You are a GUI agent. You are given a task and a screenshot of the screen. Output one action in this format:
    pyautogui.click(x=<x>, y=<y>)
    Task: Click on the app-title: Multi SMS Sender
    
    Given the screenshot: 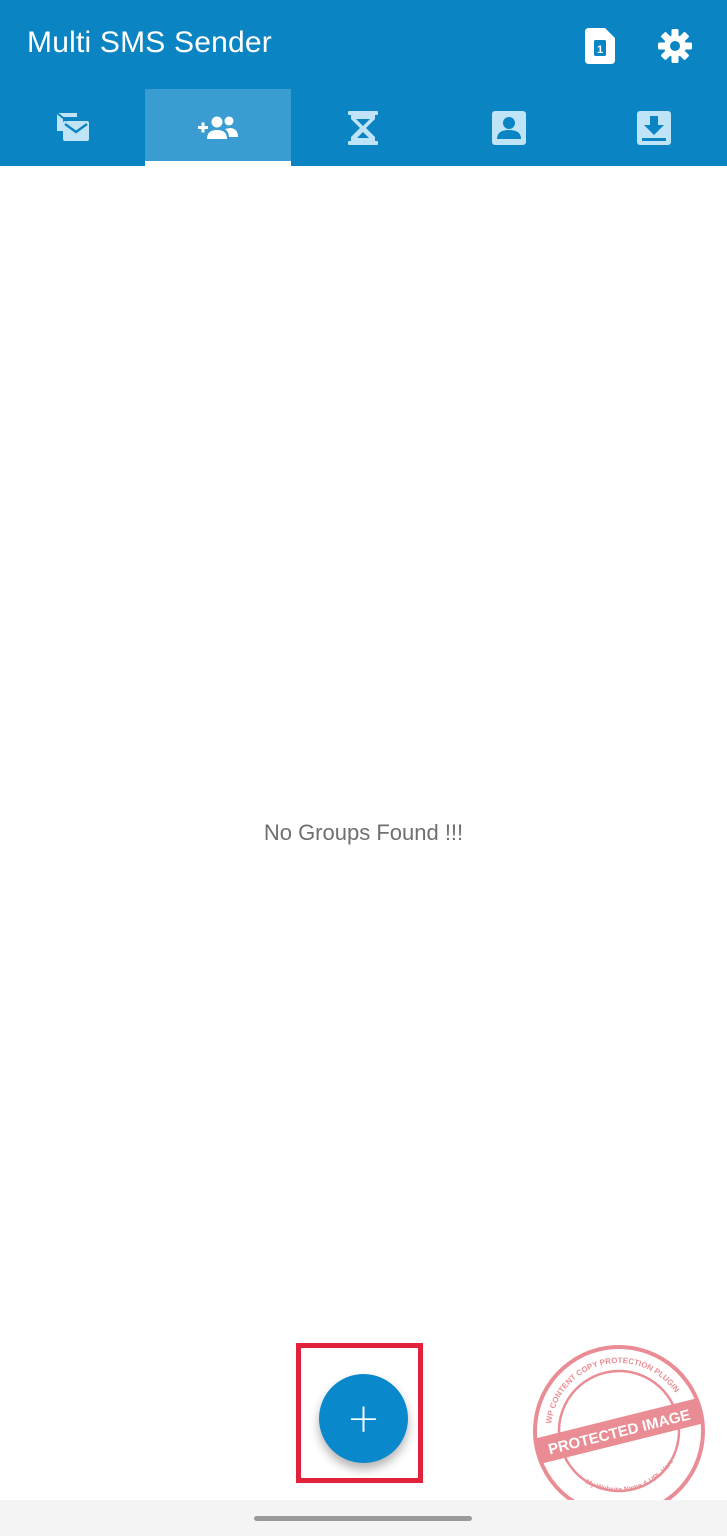 What is the action you would take?
    pyautogui.click(x=149, y=42)
    